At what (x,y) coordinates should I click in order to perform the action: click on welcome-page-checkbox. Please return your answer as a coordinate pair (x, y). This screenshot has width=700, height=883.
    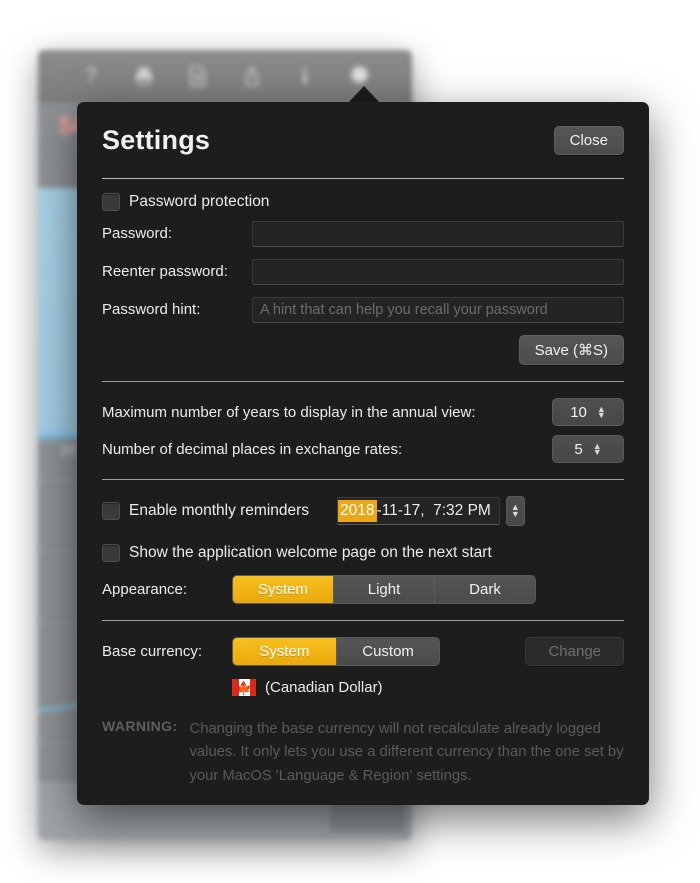
    Looking at the image, I should click on (111, 553).